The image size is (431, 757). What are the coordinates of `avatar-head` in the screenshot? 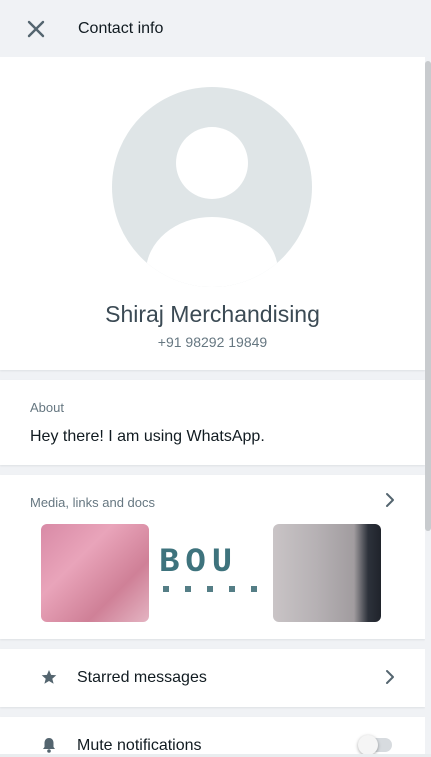 It's located at (212, 163).